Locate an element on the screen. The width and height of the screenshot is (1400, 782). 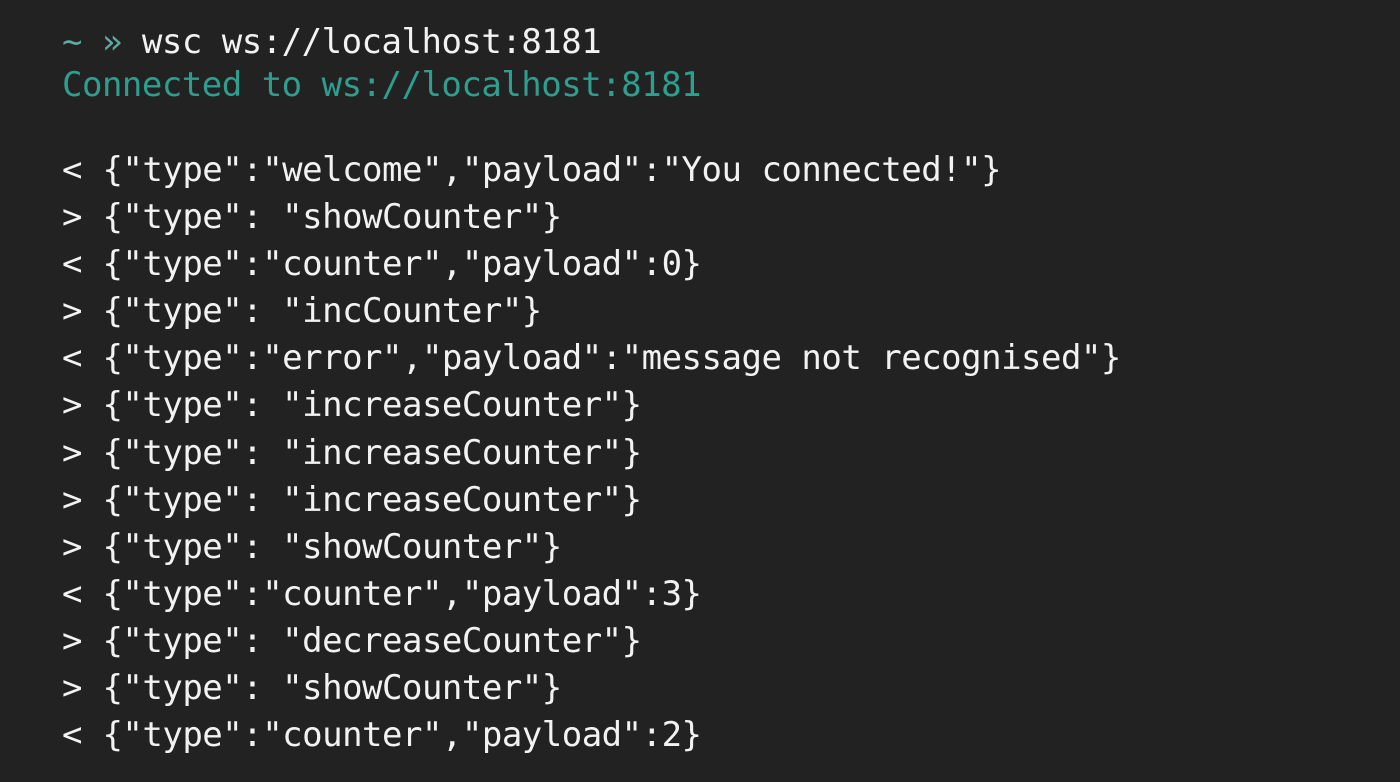
message-line: > {"type": "incCounter"} is located at coordinates (731, 311).